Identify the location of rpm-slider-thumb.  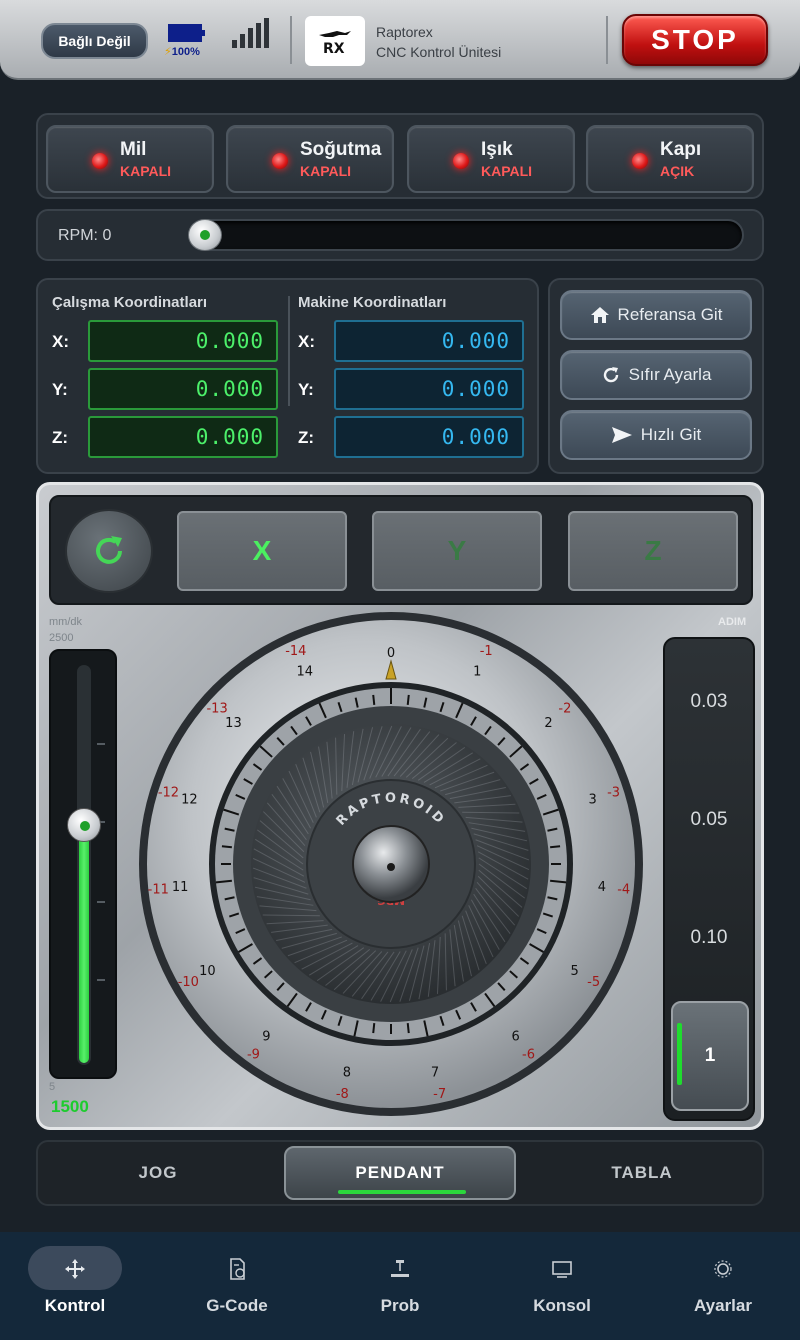
(205, 235).